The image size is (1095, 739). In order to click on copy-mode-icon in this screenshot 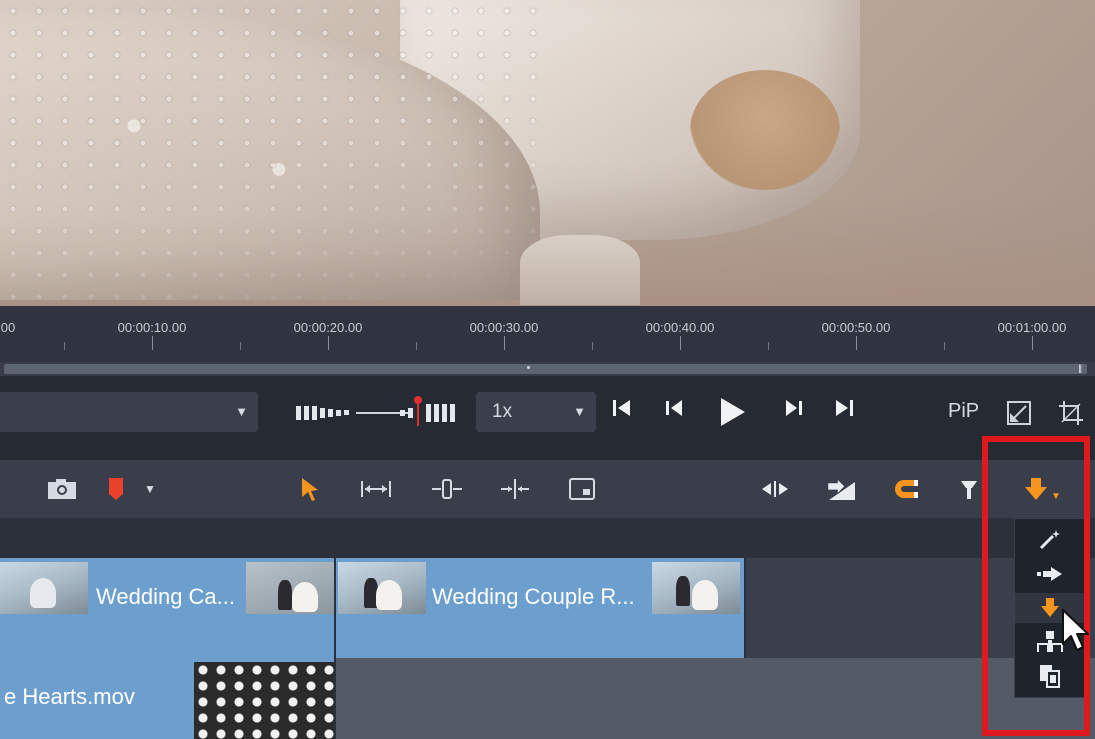, I will do `click(1050, 676)`.